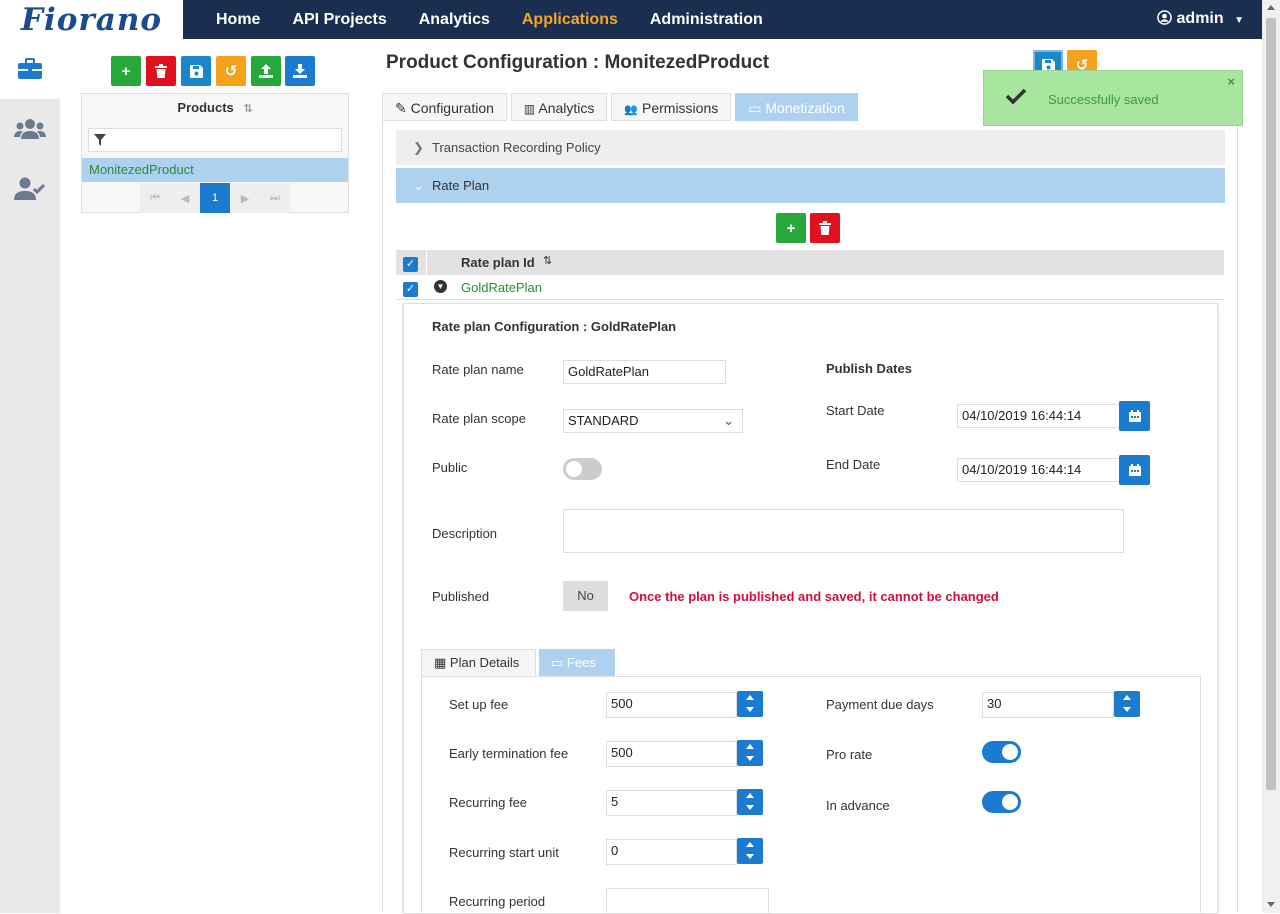  I want to click on last-page-icon: ⏭, so click(275, 198).